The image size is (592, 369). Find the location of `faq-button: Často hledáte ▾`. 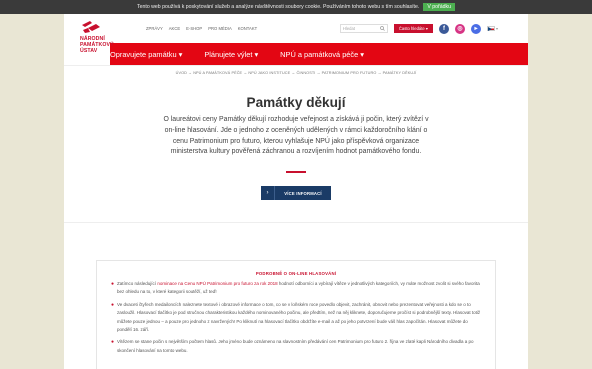

faq-button: Často hledáte ▾ is located at coordinates (413, 29).